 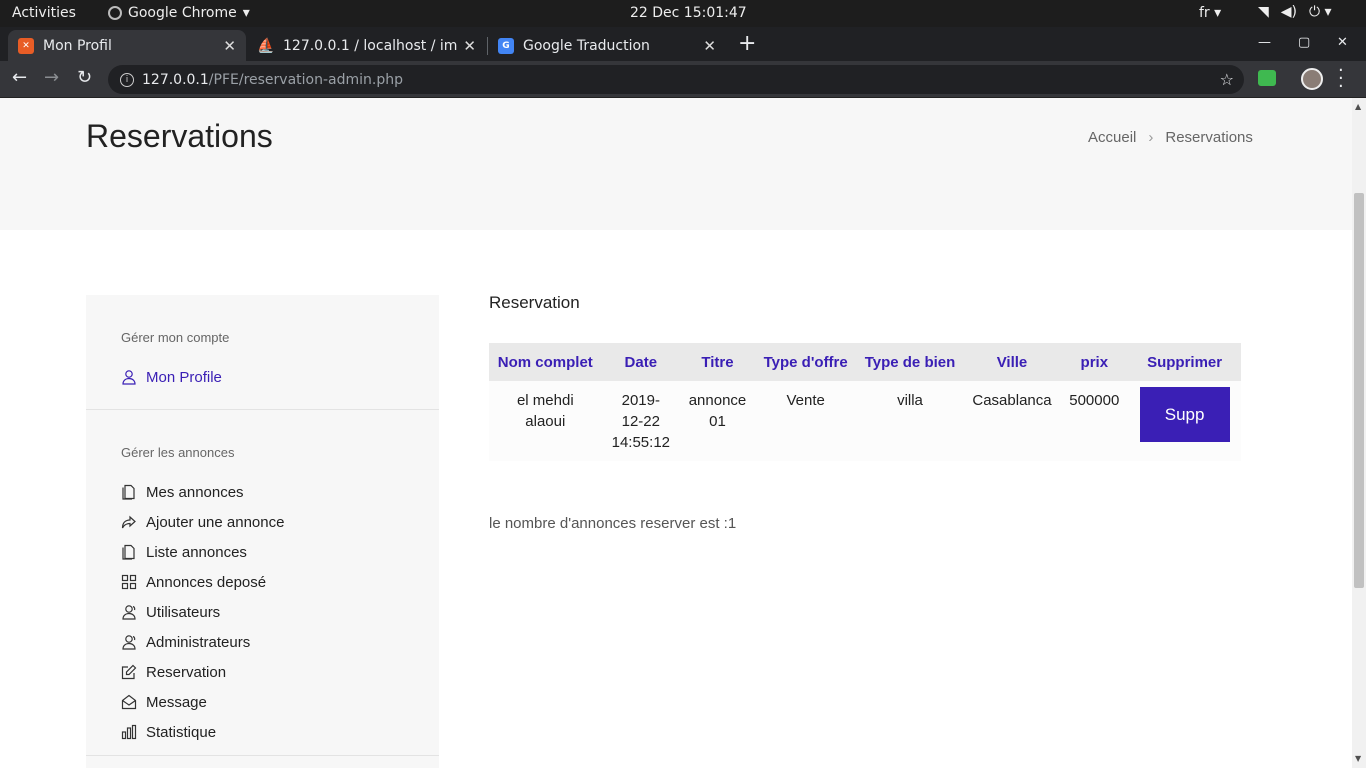 I want to click on sidebar-item-statistique: Statistique, so click(x=280, y=732).